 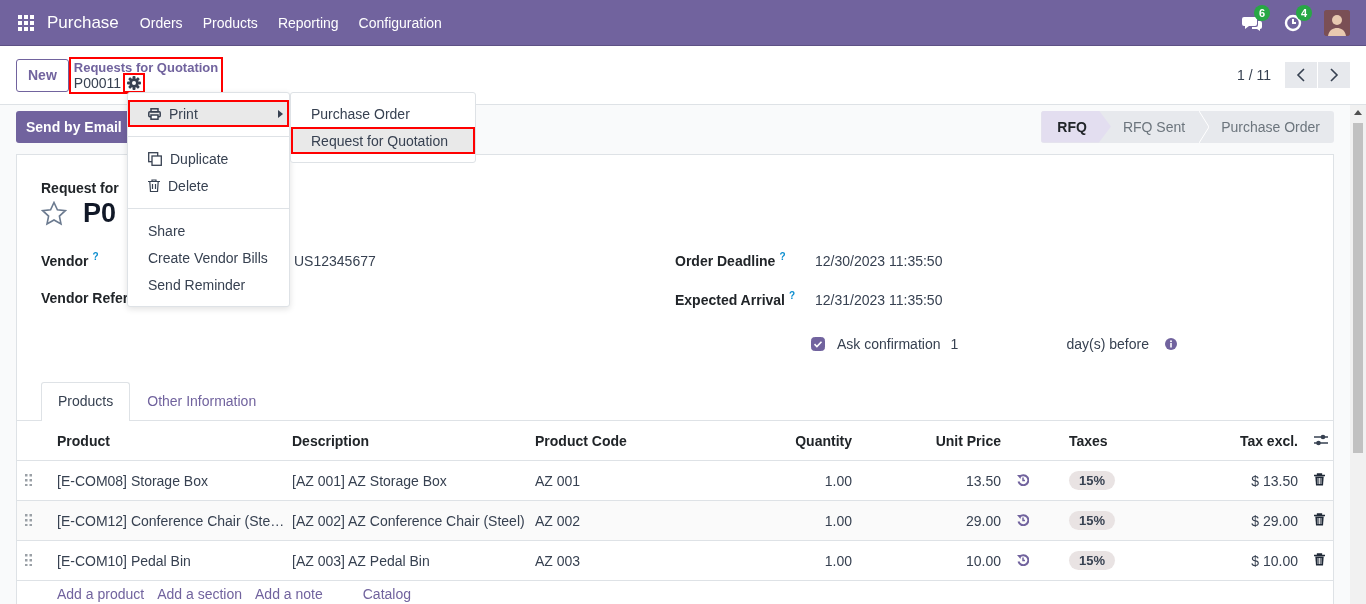 I want to click on column-header: Taxes, so click(x=1113, y=441).